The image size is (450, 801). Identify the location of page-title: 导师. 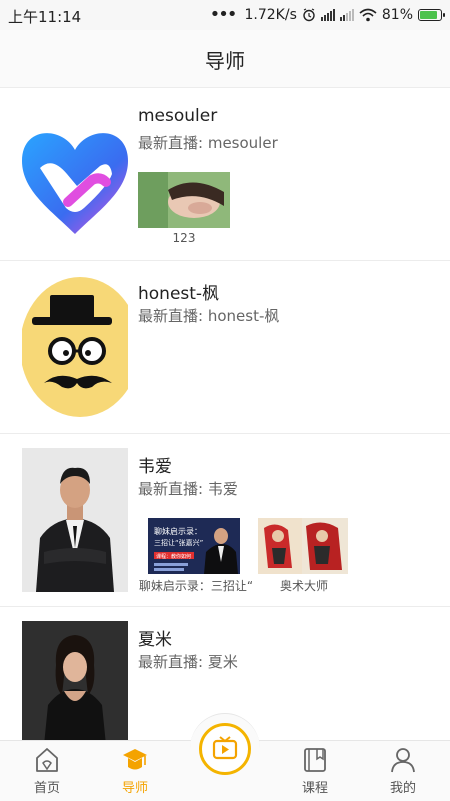
(225, 61).